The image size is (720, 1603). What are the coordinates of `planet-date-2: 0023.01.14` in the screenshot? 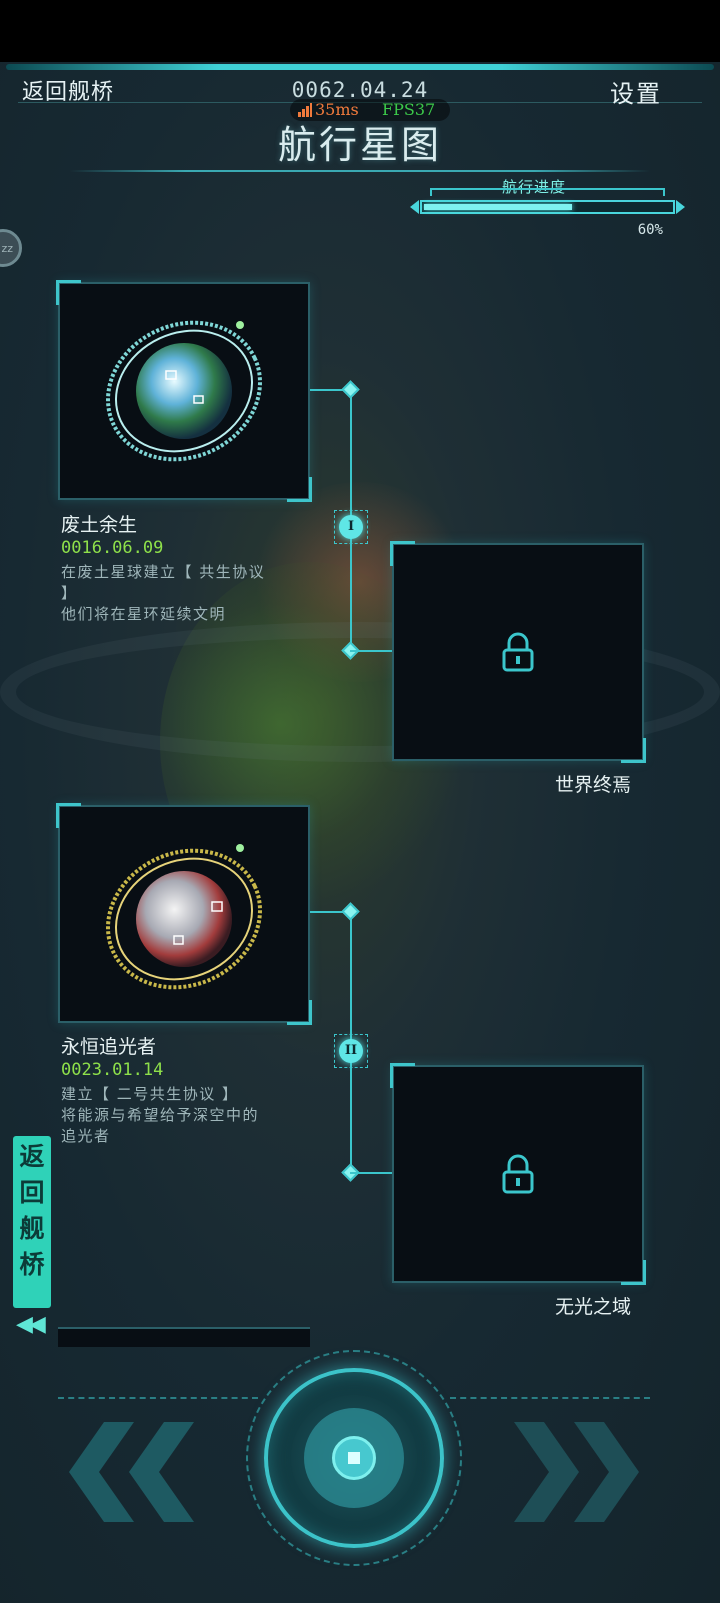 It's located at (112, 1070).